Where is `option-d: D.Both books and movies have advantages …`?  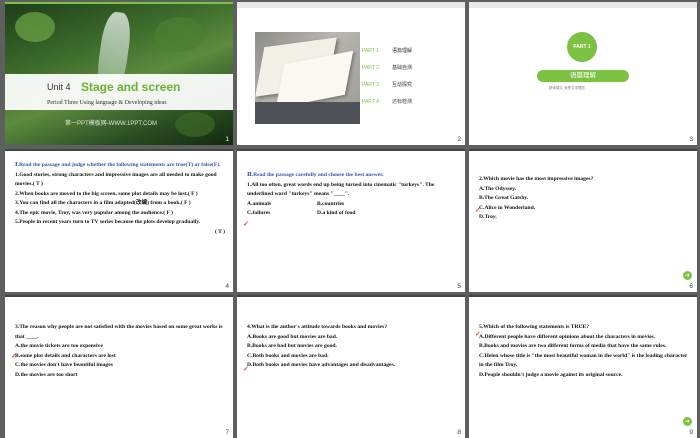 option-d: D.Both books and movies have advantages … is located at coordinates (321, 365).